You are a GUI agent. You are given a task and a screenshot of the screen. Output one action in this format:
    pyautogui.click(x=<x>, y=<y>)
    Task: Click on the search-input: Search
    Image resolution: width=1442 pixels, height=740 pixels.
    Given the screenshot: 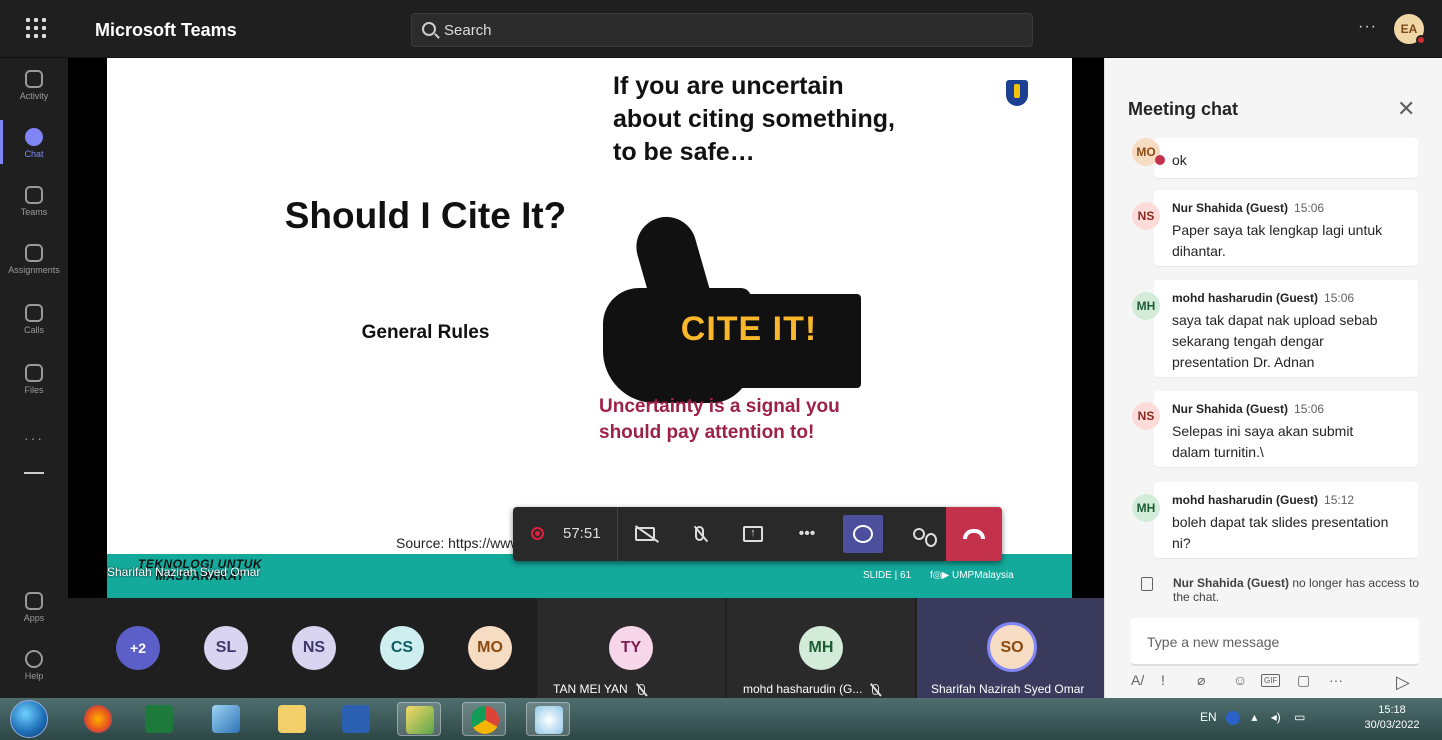 What is the action you would take?
    pyautogui.click(x=722, y=30)
    